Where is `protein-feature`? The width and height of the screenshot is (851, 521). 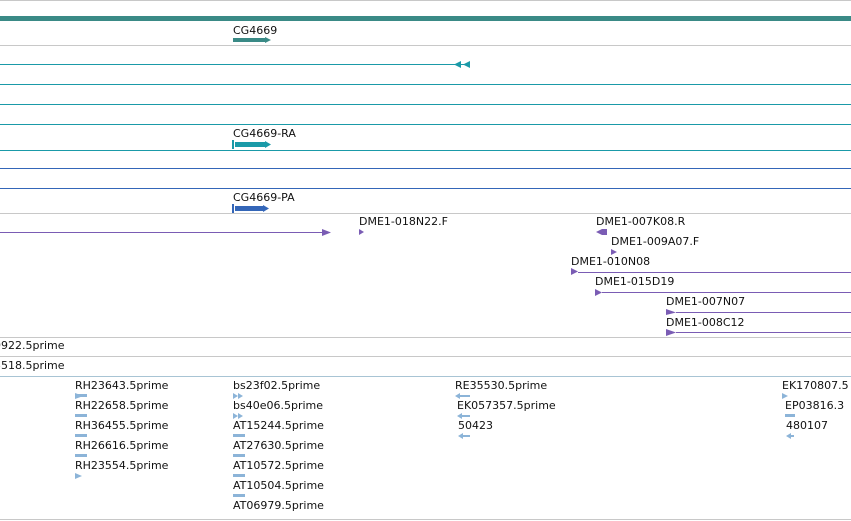
protein-feature is located at coordinates (249, 208).